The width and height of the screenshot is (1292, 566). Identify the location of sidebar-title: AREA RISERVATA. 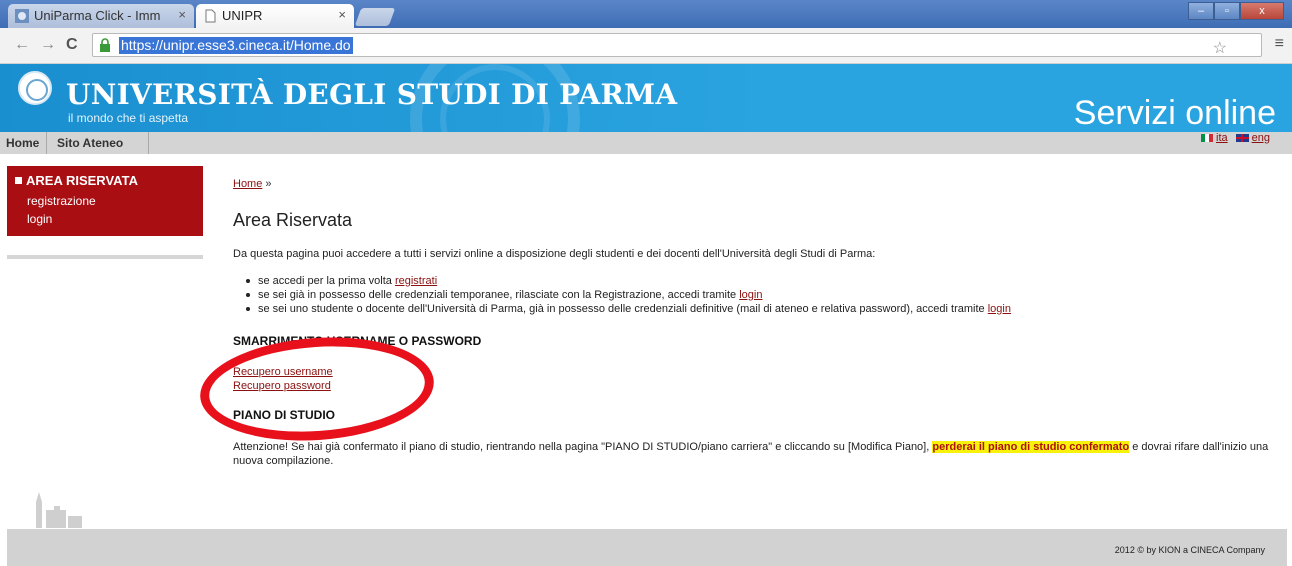
(76, 180).